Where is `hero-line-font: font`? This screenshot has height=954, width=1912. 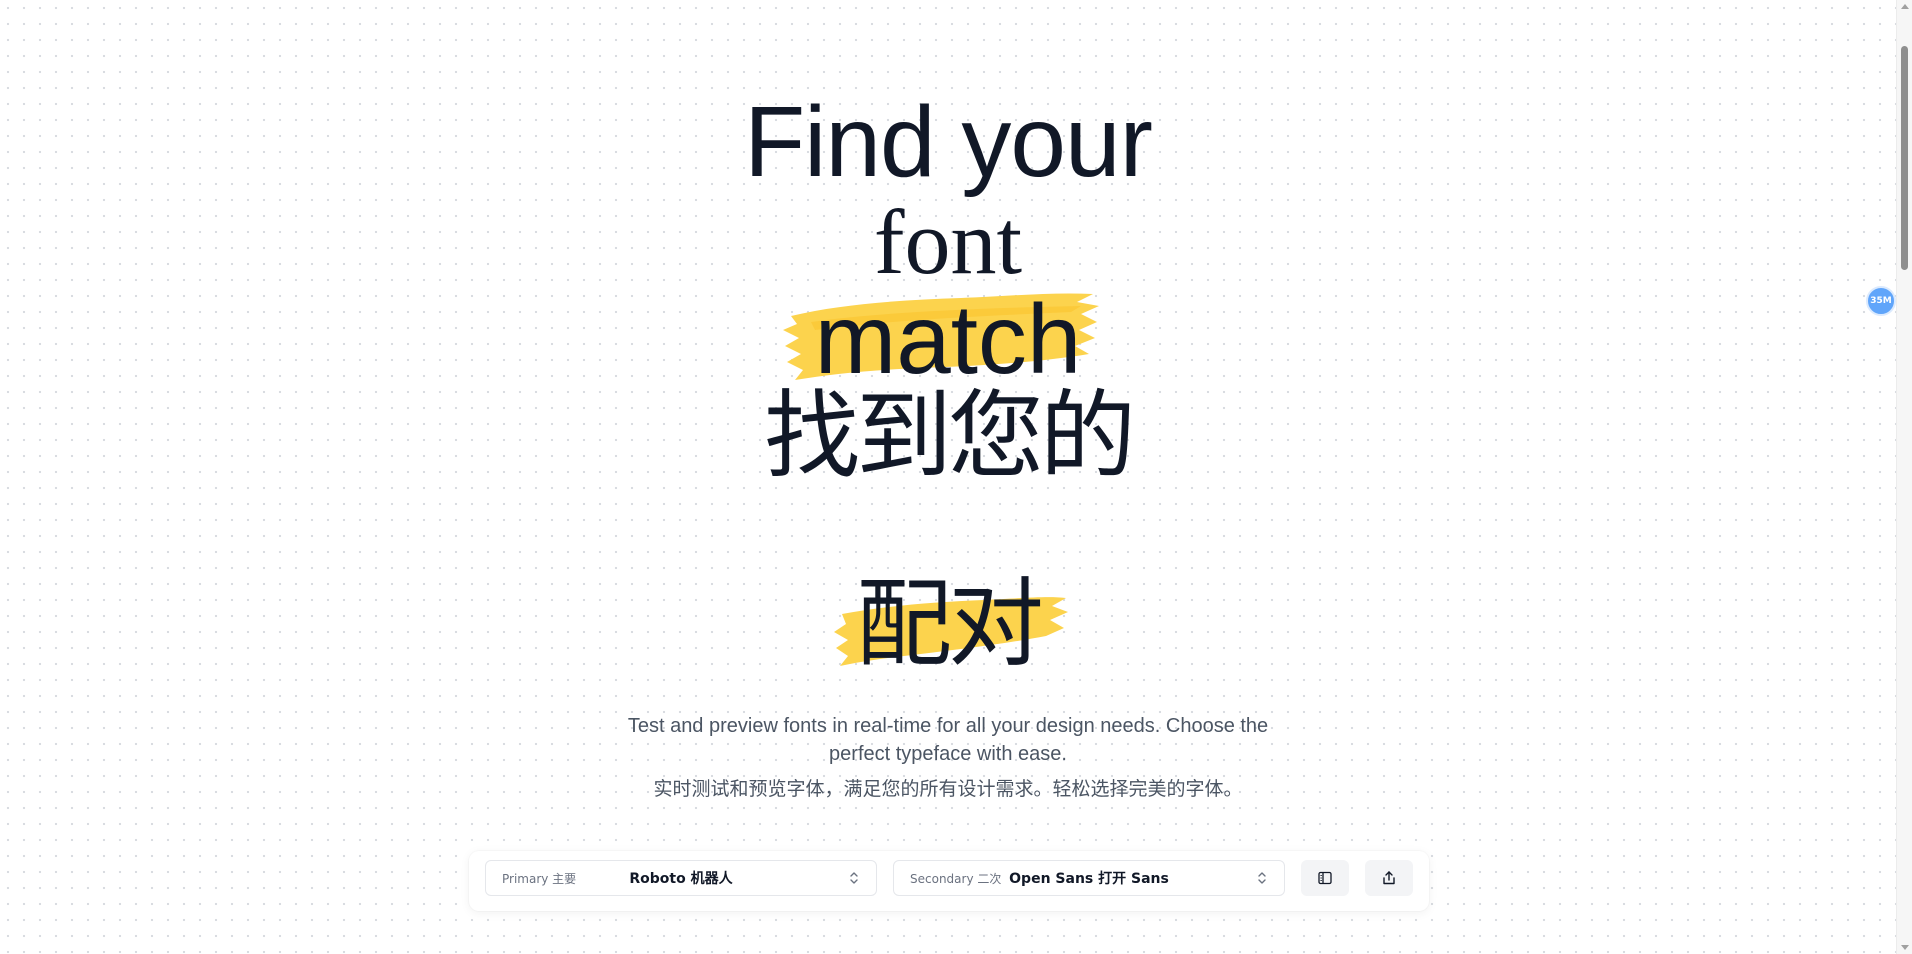 hero-line-font: font is located at coordinates (948, 242).